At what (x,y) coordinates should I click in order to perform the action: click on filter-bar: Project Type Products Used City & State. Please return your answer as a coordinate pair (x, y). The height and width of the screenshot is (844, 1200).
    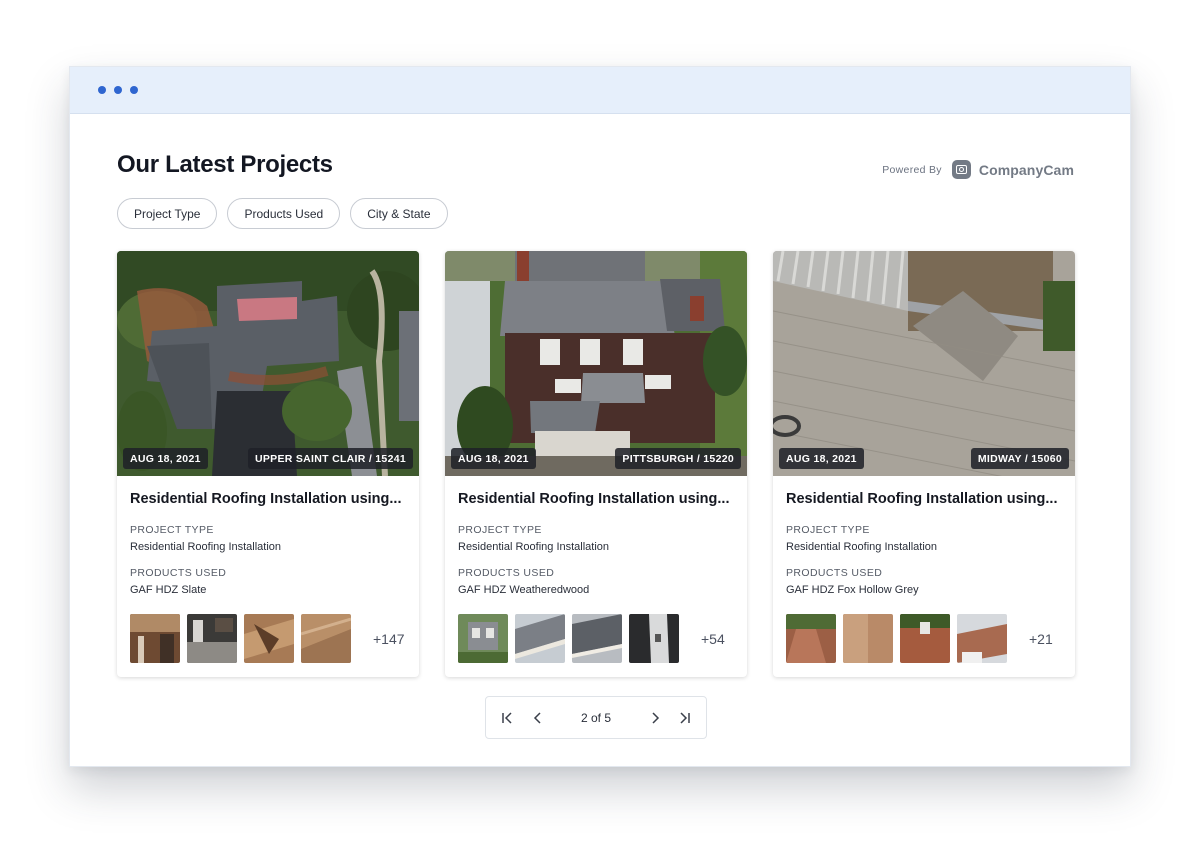
    Looking at the image, I should click on (282, 213).